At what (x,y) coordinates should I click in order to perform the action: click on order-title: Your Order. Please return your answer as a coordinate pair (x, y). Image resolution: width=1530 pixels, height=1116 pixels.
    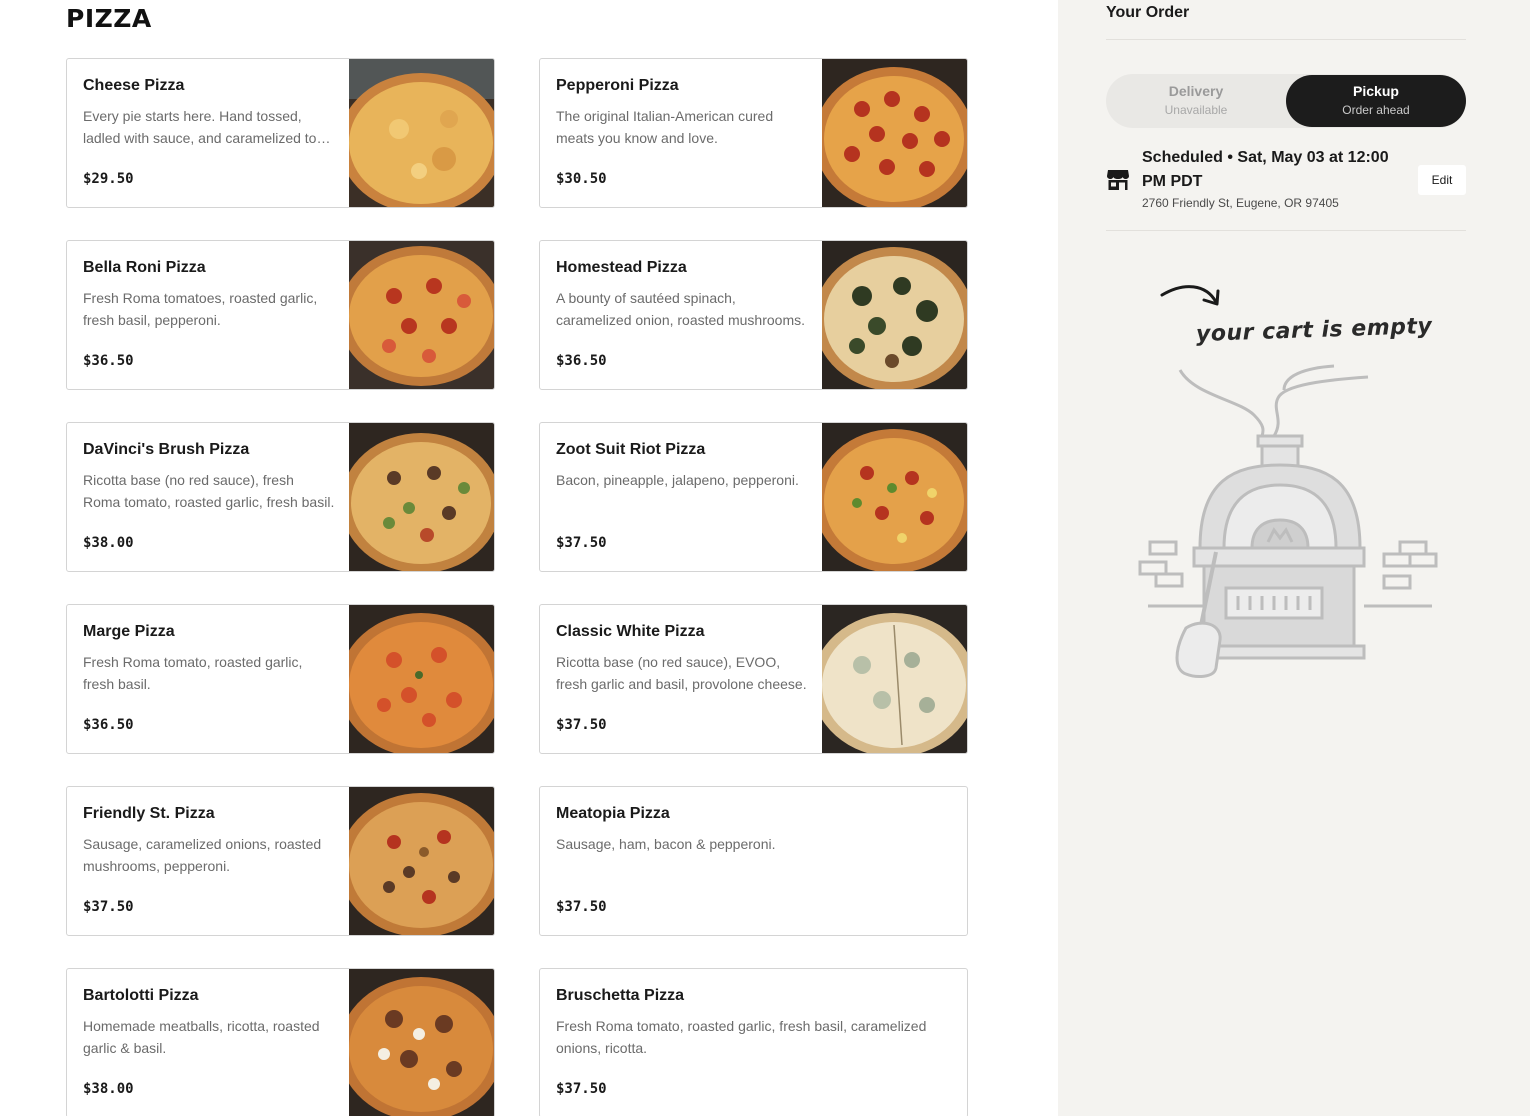
    Looking at the image, I should click on (1148, 12).